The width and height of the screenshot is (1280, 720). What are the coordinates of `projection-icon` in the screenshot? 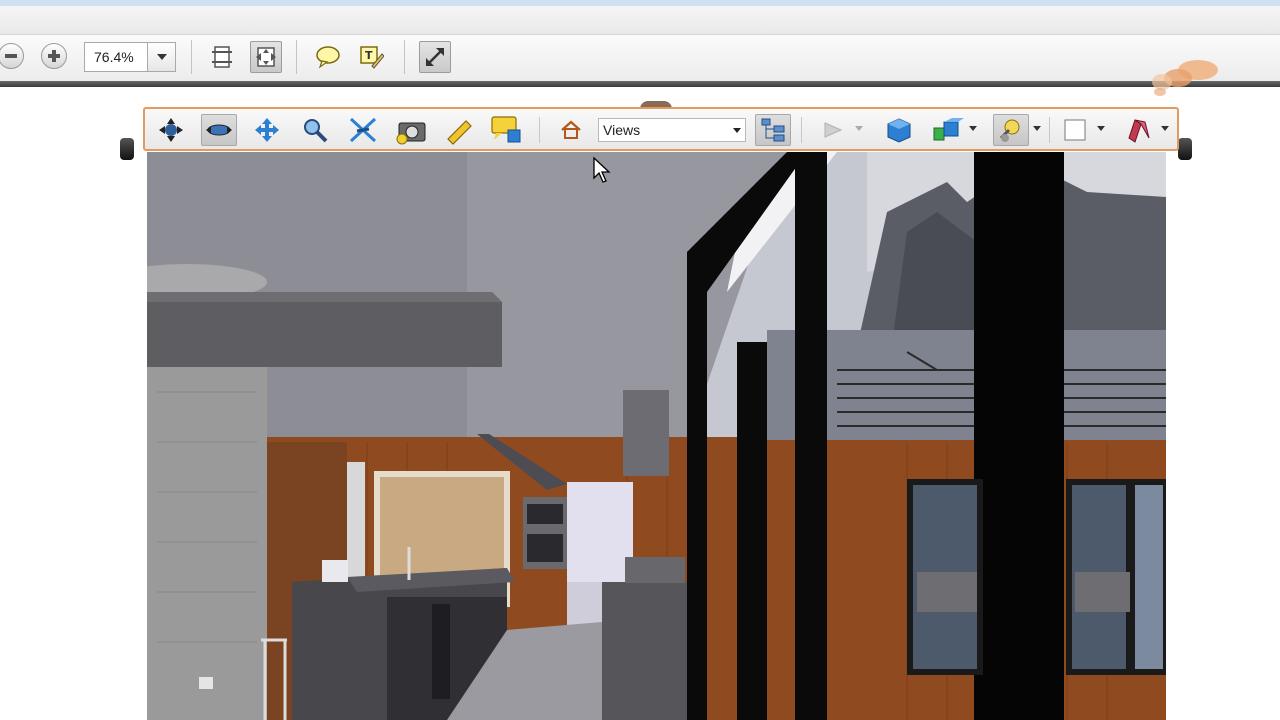 It's located at (899, 130).